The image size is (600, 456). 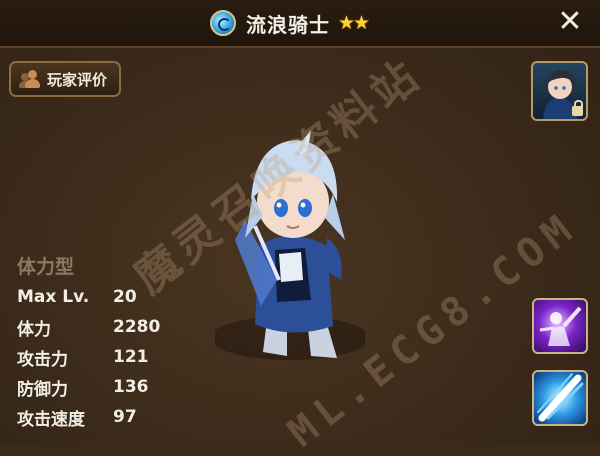 I want to click on skill-2-icon, so click(x=560, y=397).